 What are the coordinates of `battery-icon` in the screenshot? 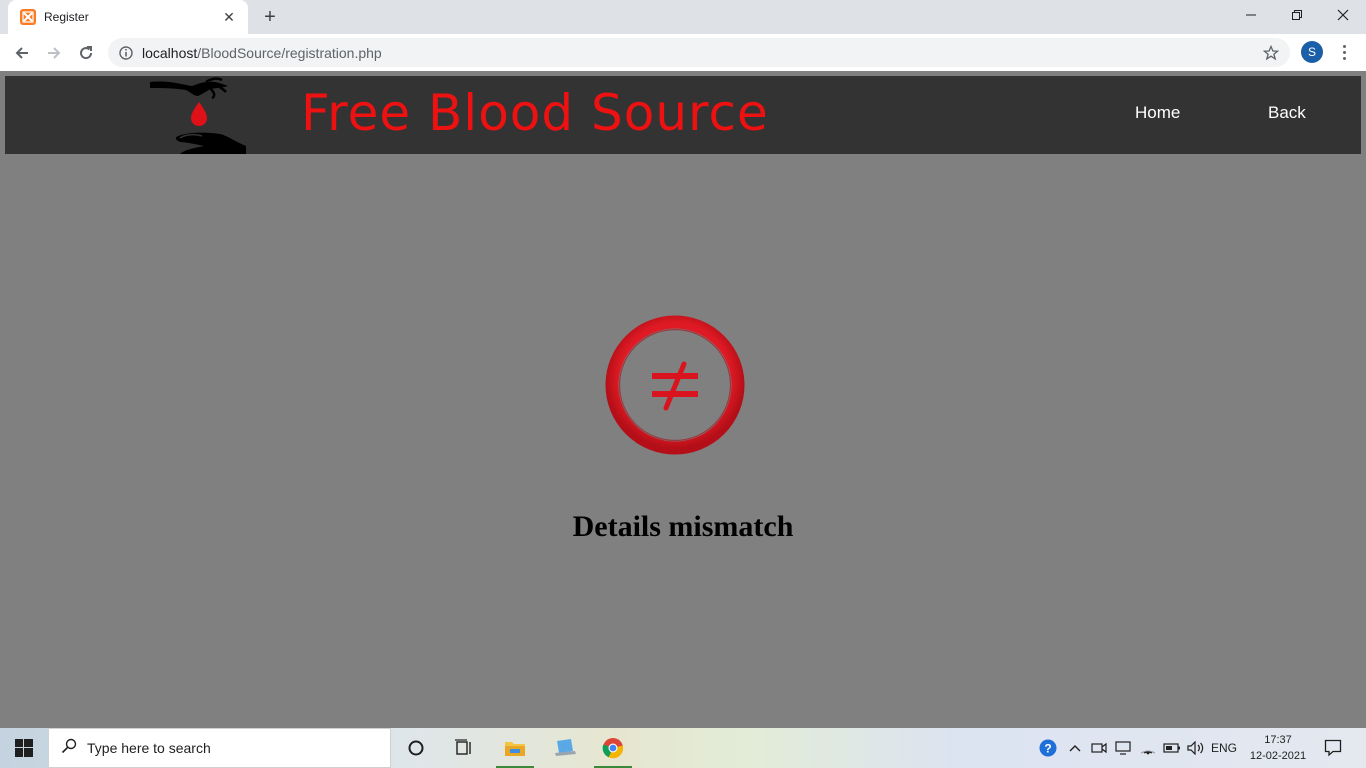 It's located at (1172, 748).